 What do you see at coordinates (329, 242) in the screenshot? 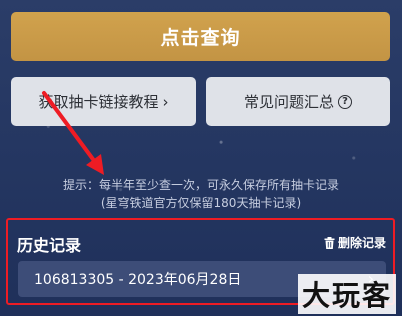
I see `trash-icon` at bounding box center [329, 242].